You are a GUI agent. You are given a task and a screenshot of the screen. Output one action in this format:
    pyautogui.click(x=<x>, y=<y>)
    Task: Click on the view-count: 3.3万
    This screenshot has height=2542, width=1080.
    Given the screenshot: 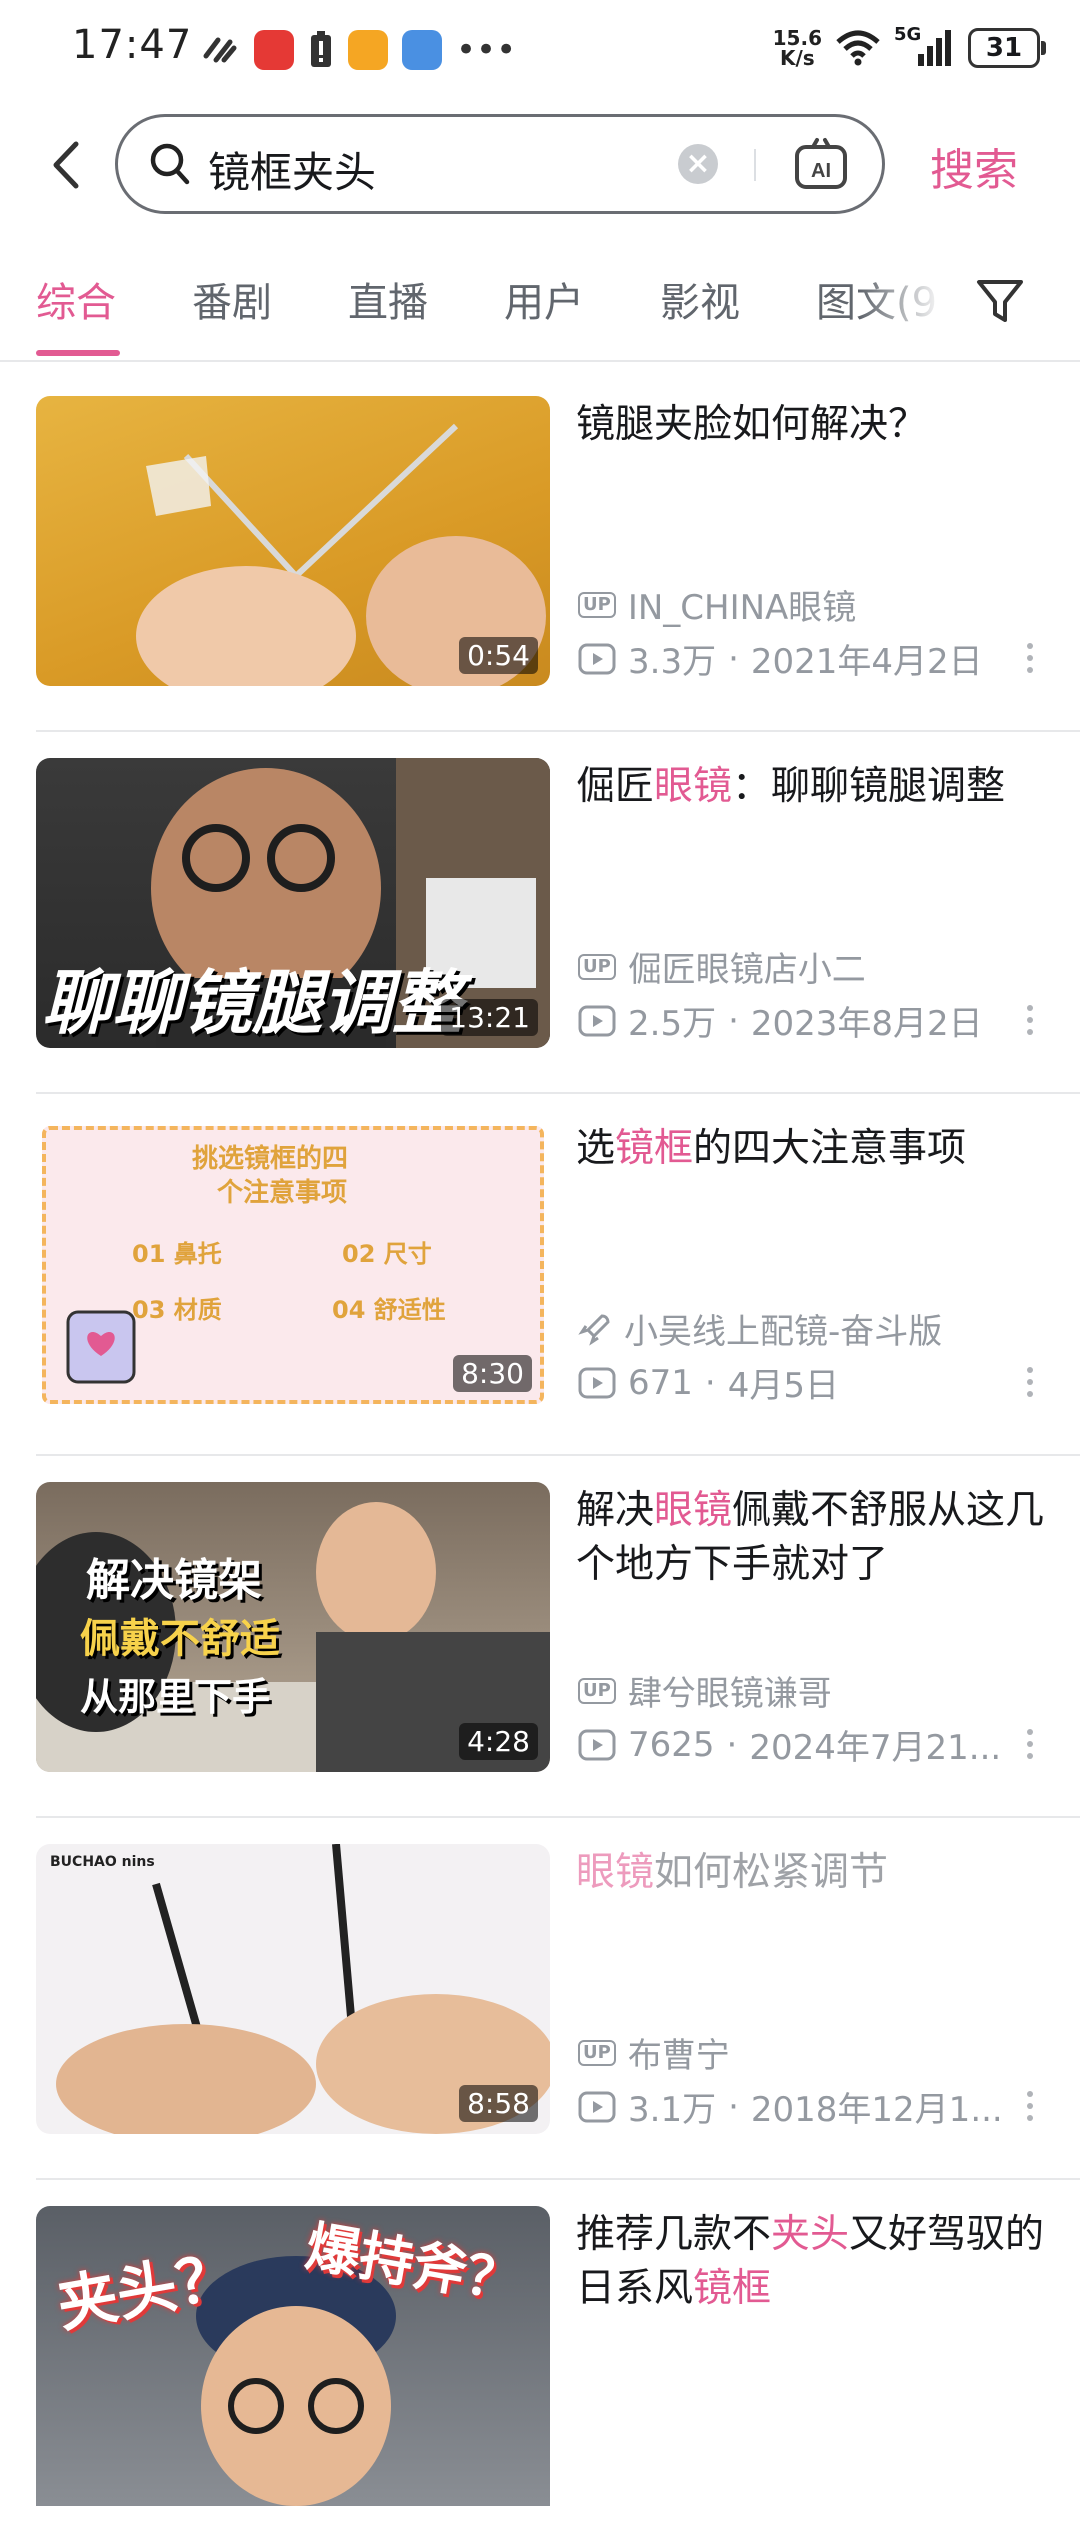 What is the action you would take?
    pyautogui.click(x=672, y=662)
    